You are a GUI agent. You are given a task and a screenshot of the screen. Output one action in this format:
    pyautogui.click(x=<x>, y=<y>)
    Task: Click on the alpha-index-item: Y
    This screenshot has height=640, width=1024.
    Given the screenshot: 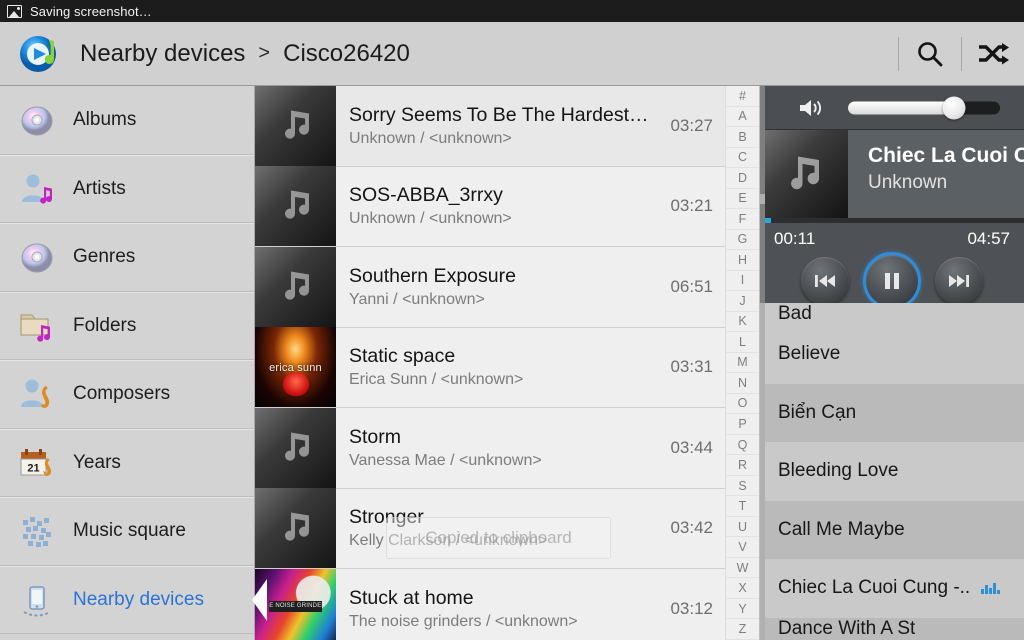 What is the action you would take?
    pyautogui.click(x=742, y=609)
    